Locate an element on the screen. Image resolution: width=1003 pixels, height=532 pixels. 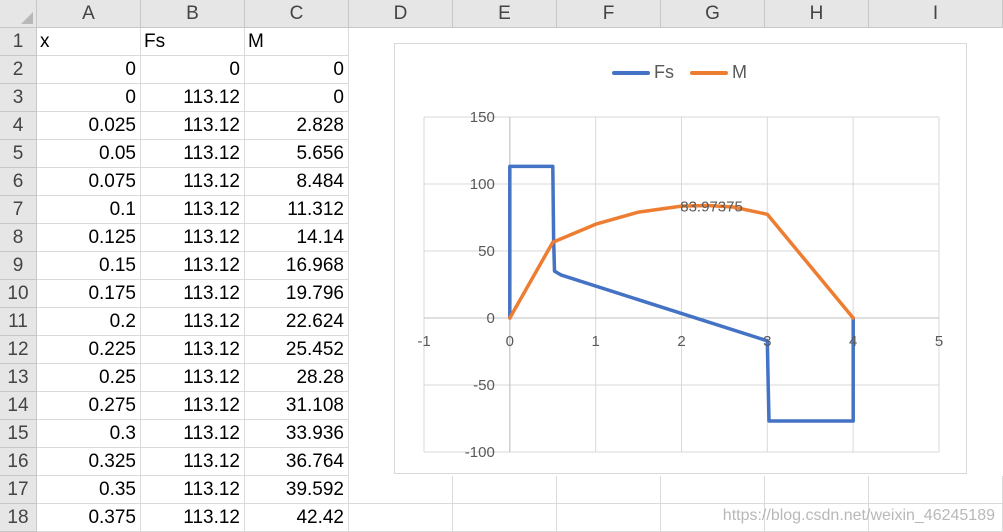
cell-a16: 0.325 is located at coordinates (89, 462).